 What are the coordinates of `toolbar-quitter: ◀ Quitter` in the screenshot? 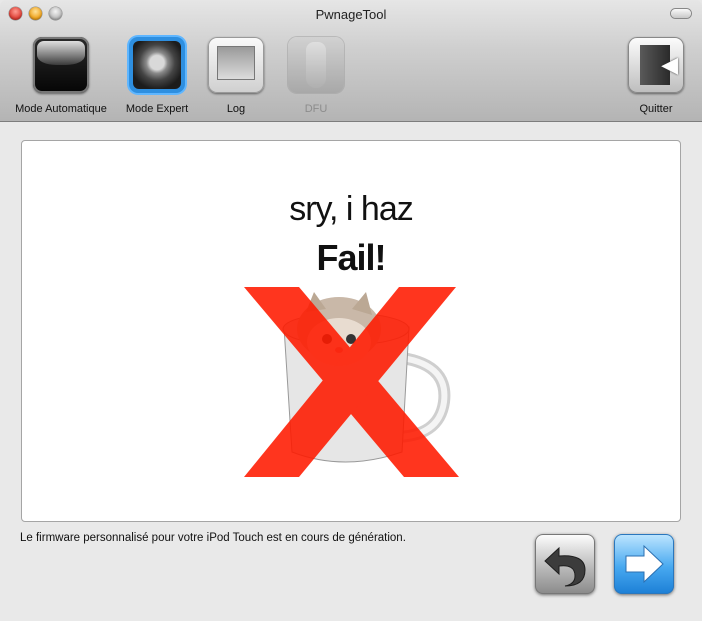 It's located at (656, 76).